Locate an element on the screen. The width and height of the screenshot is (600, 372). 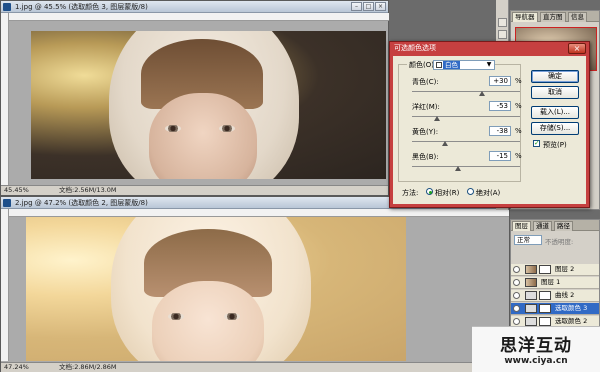
magenta-value-field: -53 is located at coordinates (500, 106).